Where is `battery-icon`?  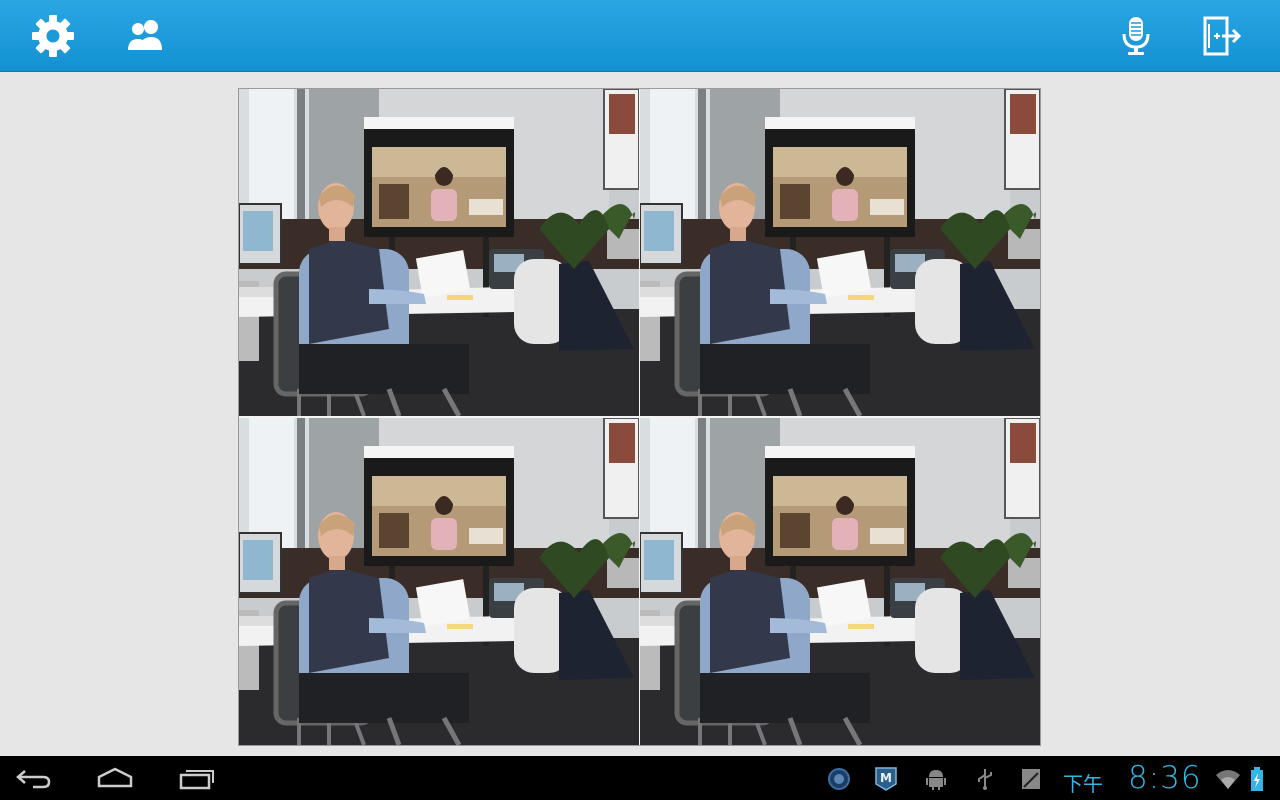 battery-icon is located at coordinates (1257, 779).